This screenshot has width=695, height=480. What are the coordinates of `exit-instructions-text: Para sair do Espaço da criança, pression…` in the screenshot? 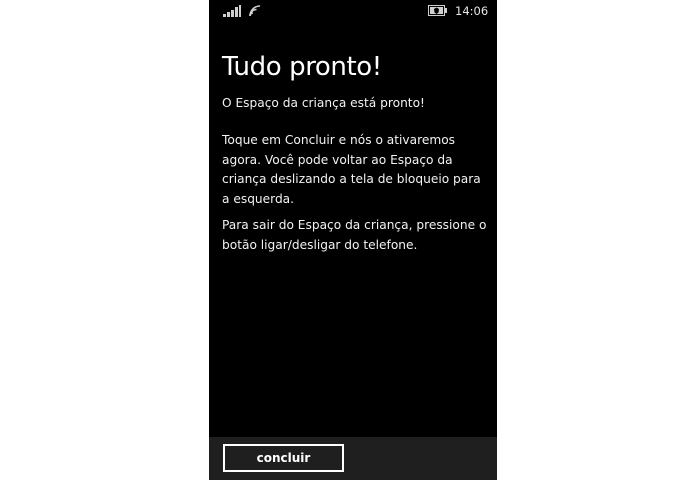 It's located at (354, 235).